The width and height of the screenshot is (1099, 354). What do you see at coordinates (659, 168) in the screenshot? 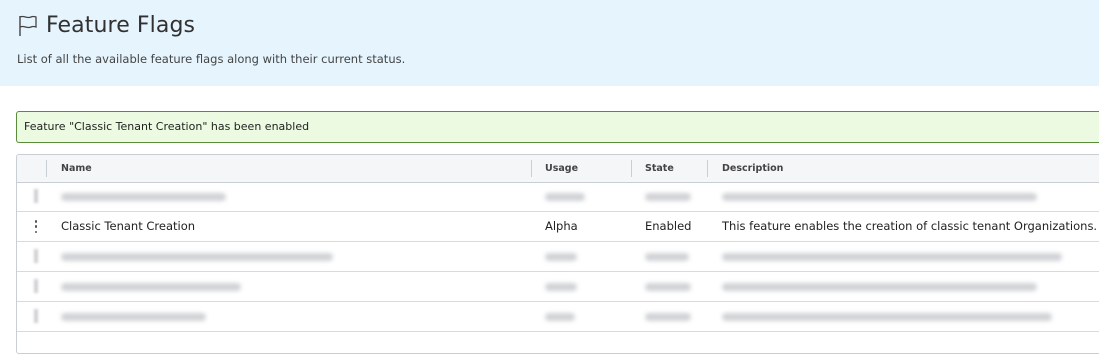
I see `column-header-state: State` at bounding box center [659, 168].